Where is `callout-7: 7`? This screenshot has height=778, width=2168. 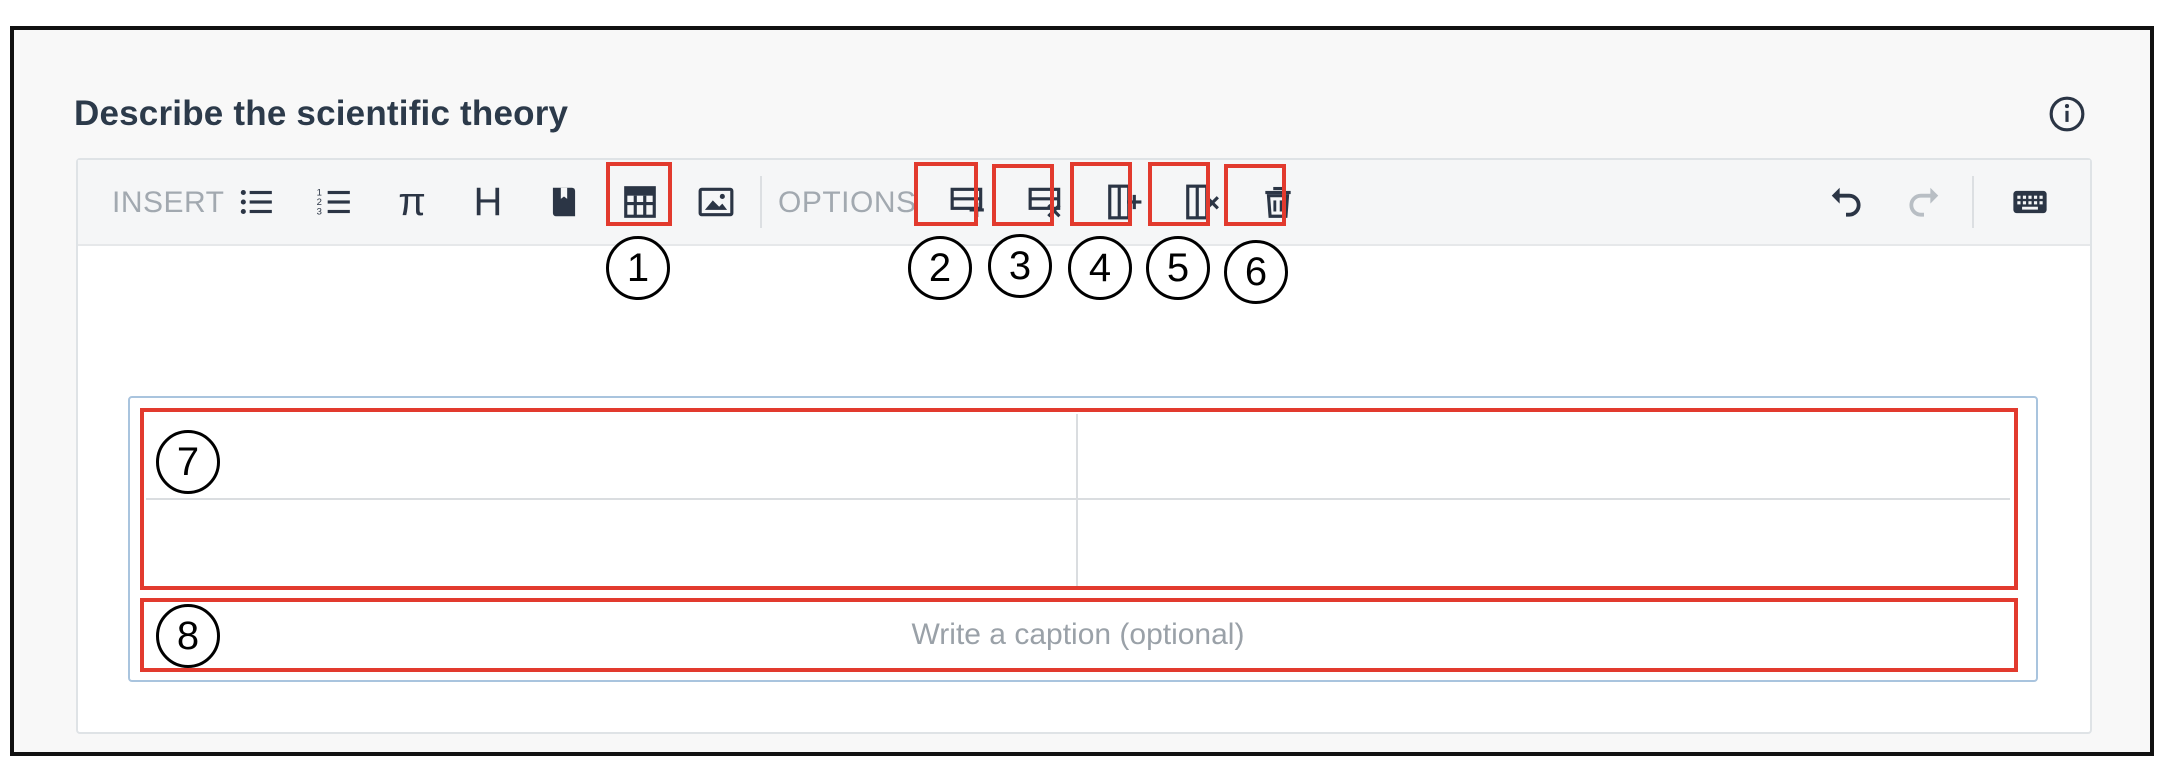
callout-7: 7 is located at coordinates (188, 462).